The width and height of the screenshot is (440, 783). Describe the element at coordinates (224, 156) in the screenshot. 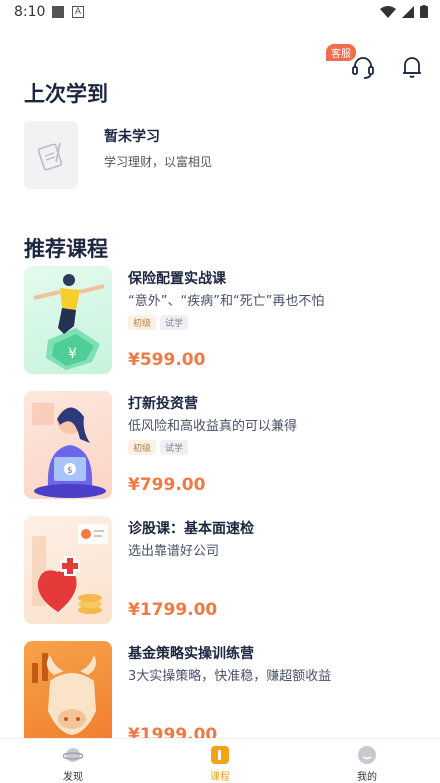

I see `last-learned-card: 暂未学习 学习理财，以富相见` at that location.